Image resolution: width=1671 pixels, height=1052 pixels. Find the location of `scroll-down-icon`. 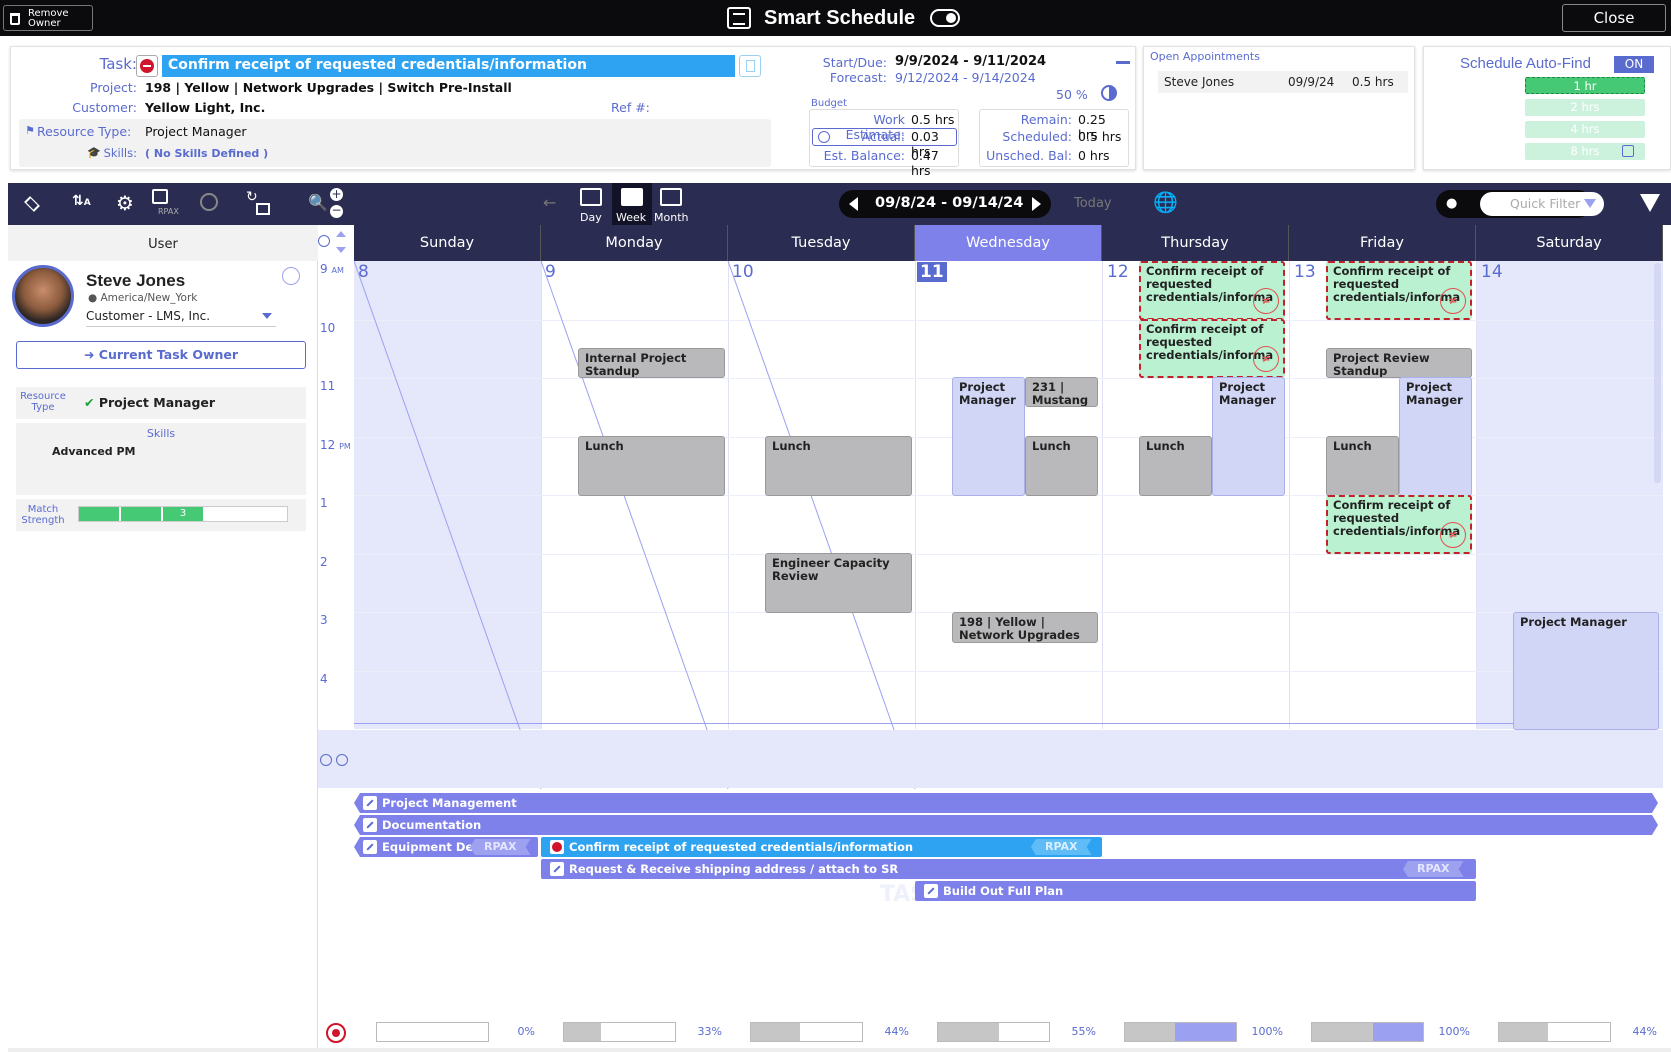

scroll-down-icon is located at coordinates (341, 250).